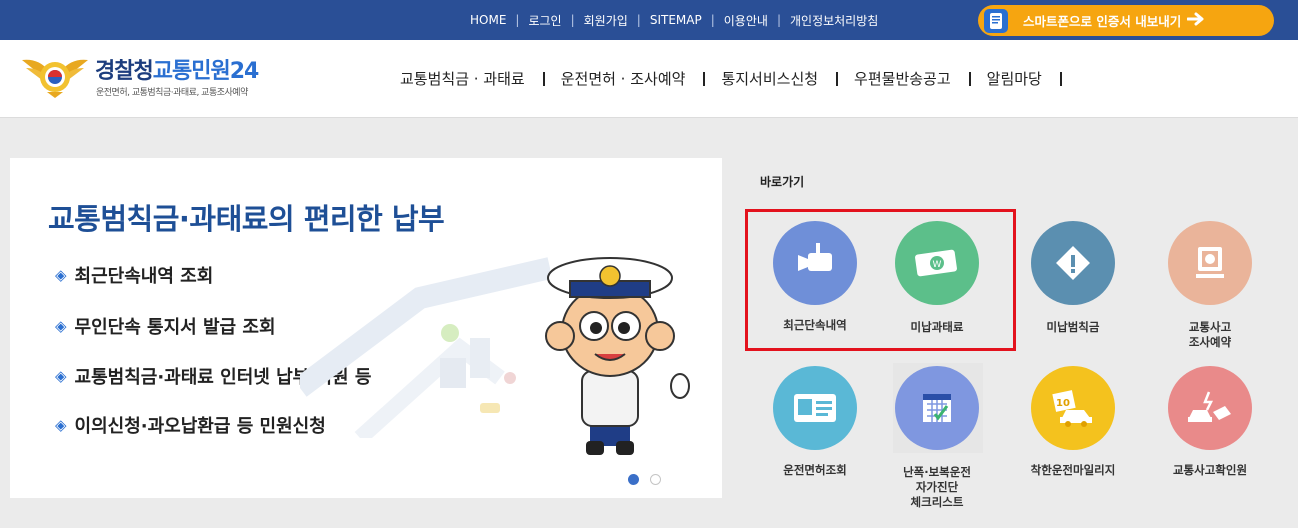 The image size is (1298, 528). What do you see at coordinates (769, 78) in the screenshot?
I see `nav-notification: 통지서비스신청` at bounding box center [769, 78].